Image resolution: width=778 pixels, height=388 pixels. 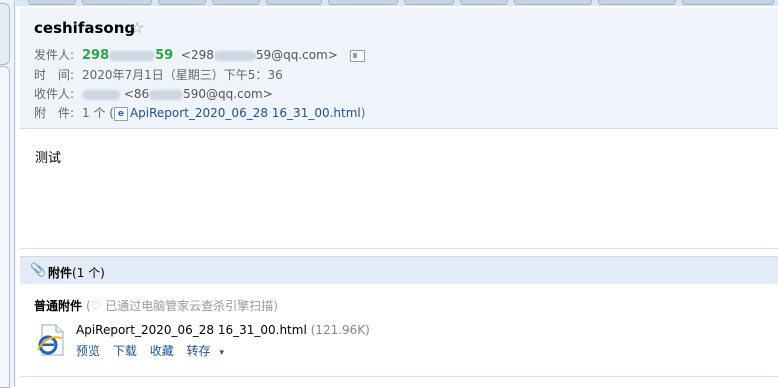 What do you see at coordinates (182, 75) in the screenshot?
I see `time-value: 2020年7月1日（星期三）下午5：36` at bounding box center [182, 75].